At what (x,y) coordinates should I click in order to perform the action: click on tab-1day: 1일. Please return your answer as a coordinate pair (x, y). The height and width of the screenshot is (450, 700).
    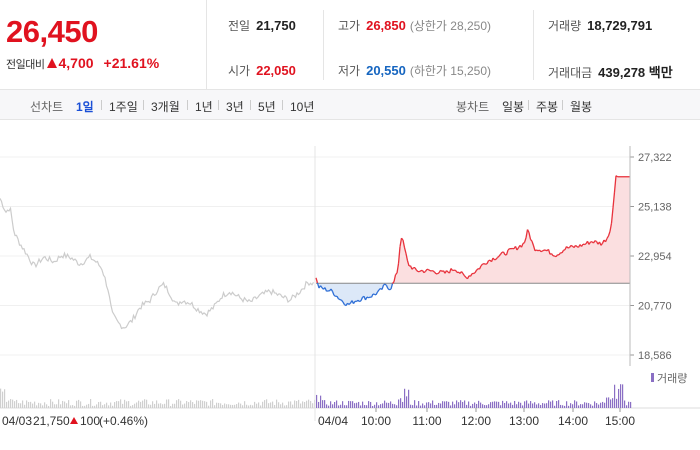
    Looking at the image, I should click on (85, 106).